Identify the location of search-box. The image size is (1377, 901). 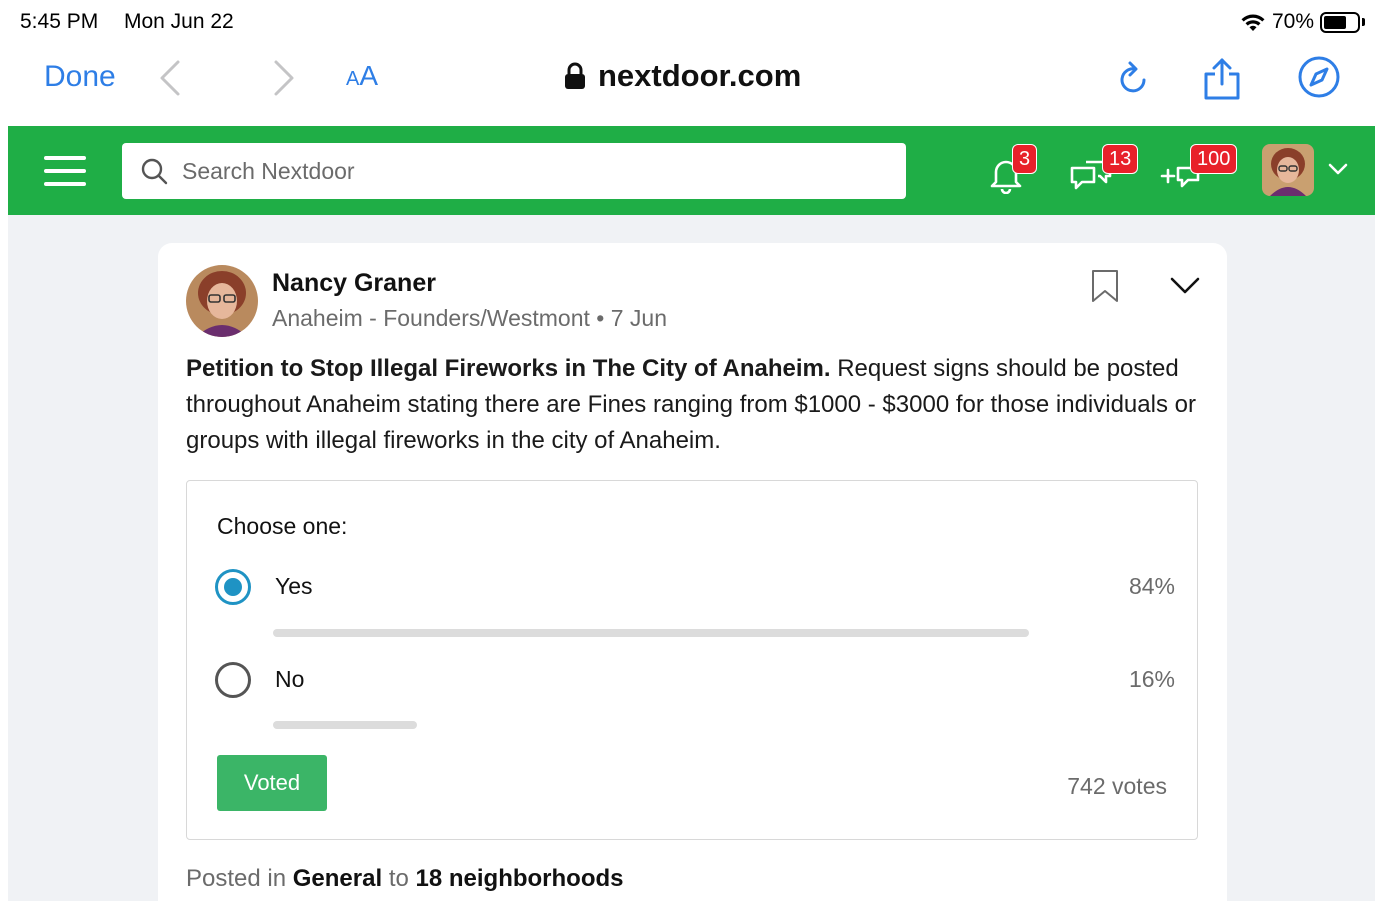
(514, 171).